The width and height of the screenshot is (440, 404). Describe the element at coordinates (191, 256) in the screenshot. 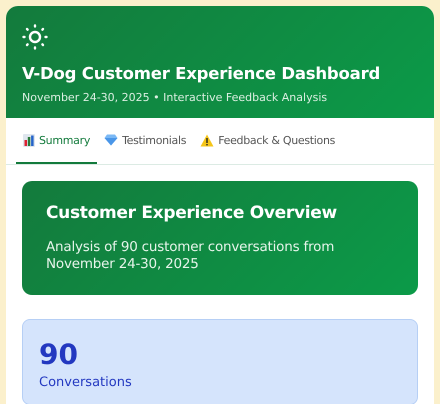

I see `overview-text: Analysis of 90 customer conversations from November 24-30, 2025` at that location.